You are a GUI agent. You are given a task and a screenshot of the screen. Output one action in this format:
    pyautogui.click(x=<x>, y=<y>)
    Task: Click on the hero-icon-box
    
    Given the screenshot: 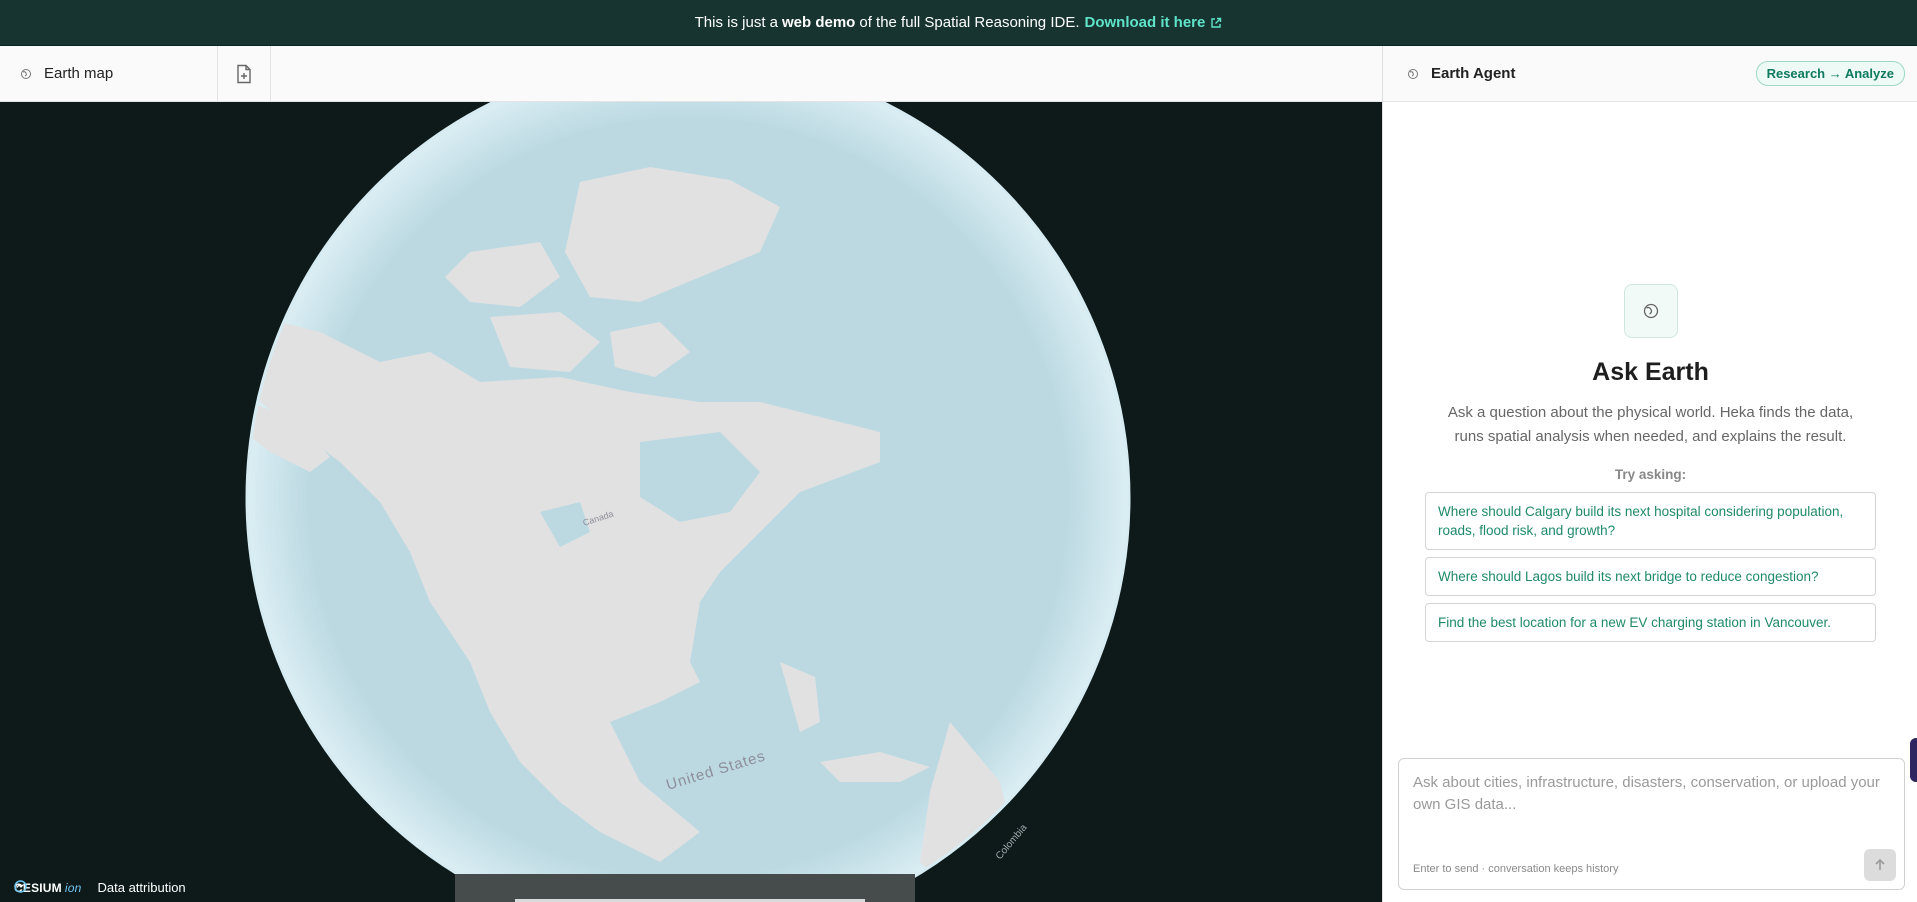 What is the action you would take?
    pyautogui.click(x=1650, y=311)
    